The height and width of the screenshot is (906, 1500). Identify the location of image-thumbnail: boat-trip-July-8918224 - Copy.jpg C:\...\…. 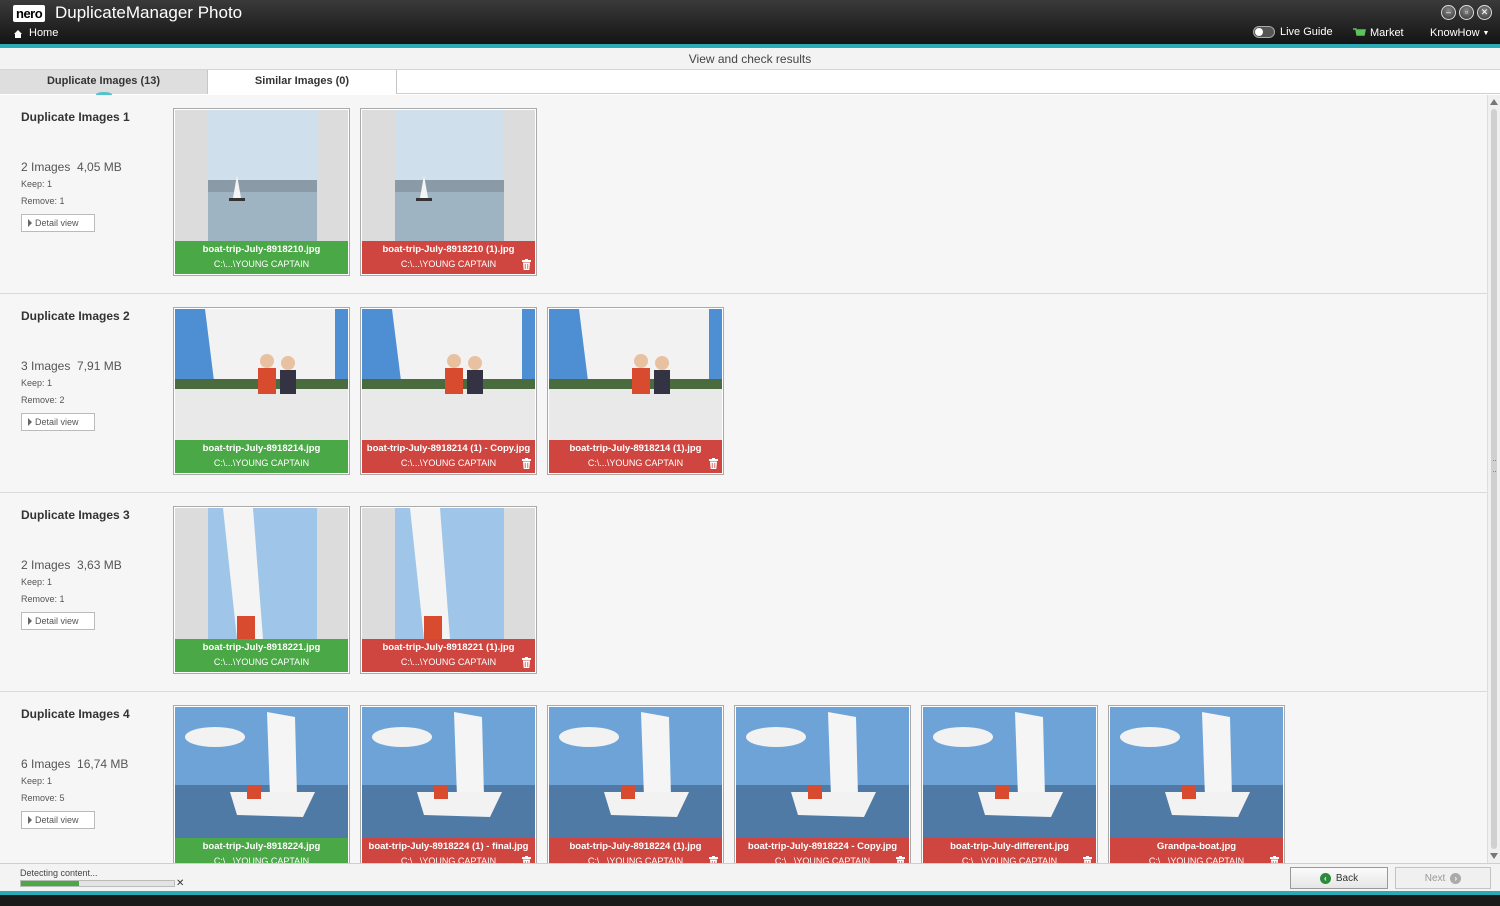
(822, 784).